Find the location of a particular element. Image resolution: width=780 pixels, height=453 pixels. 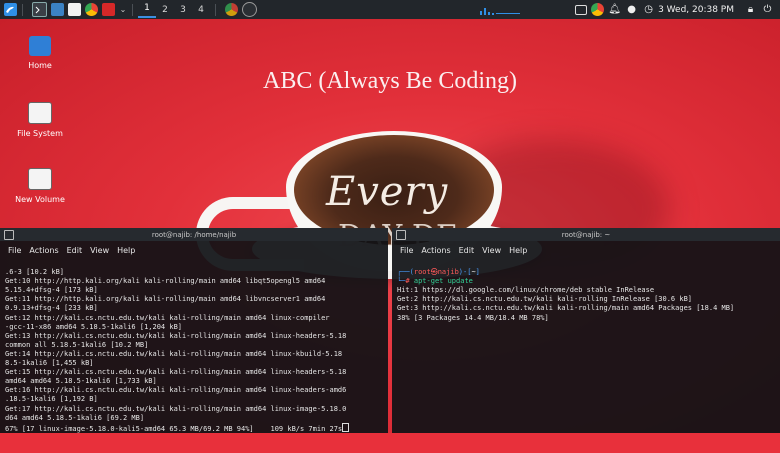

terminal-line: amd64 amd64 5.18.5-1kali6 [1,733 kB] is located at coordinates (81, 381).